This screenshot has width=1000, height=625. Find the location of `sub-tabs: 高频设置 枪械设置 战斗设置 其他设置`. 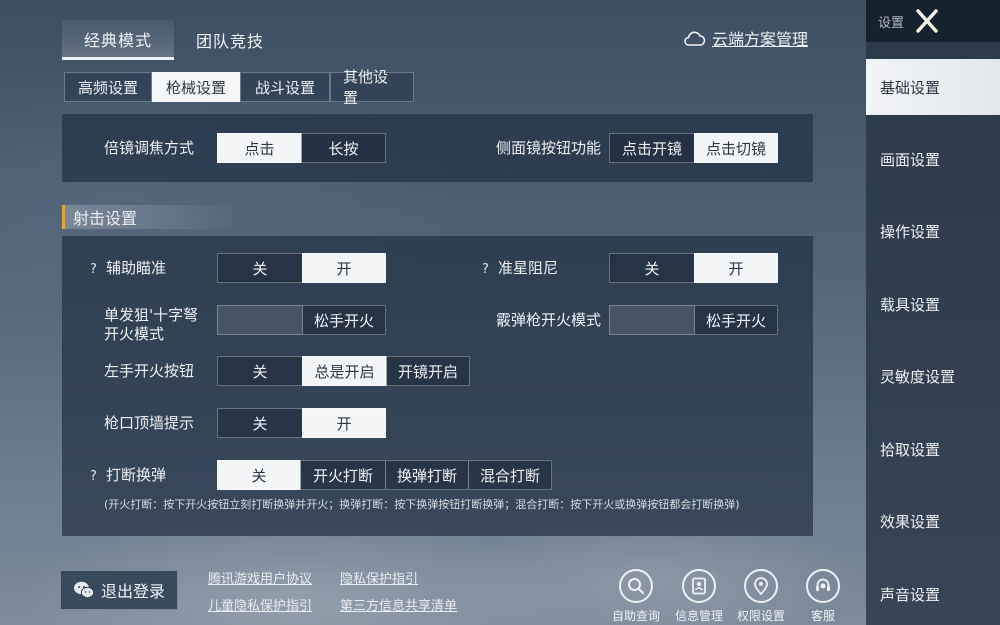

sub-tabs: 高频设置 枪械设置 战斗设置 其他设置 is located at coordinates (239, 87).